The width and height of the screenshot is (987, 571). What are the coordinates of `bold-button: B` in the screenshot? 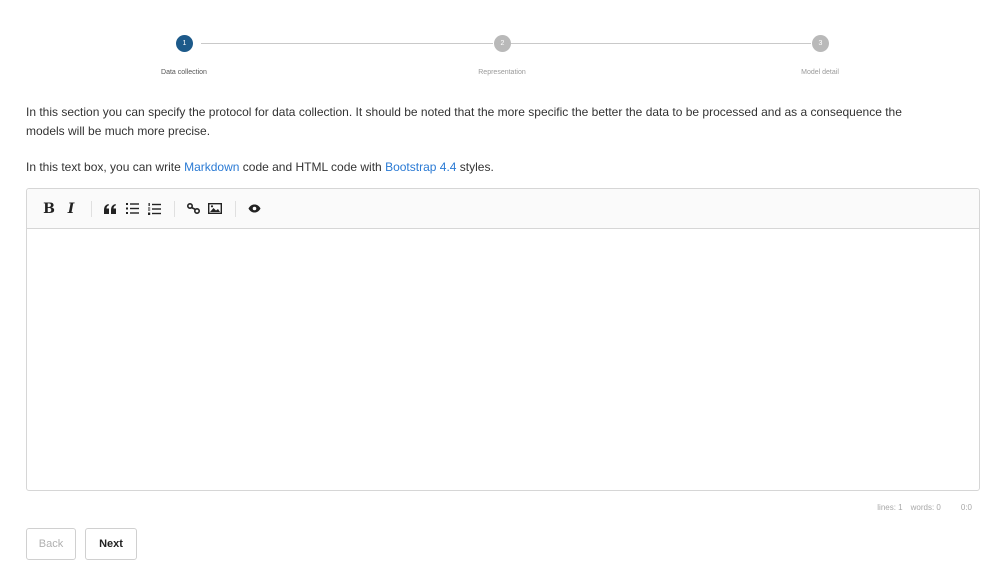 It's located at (49, 209).